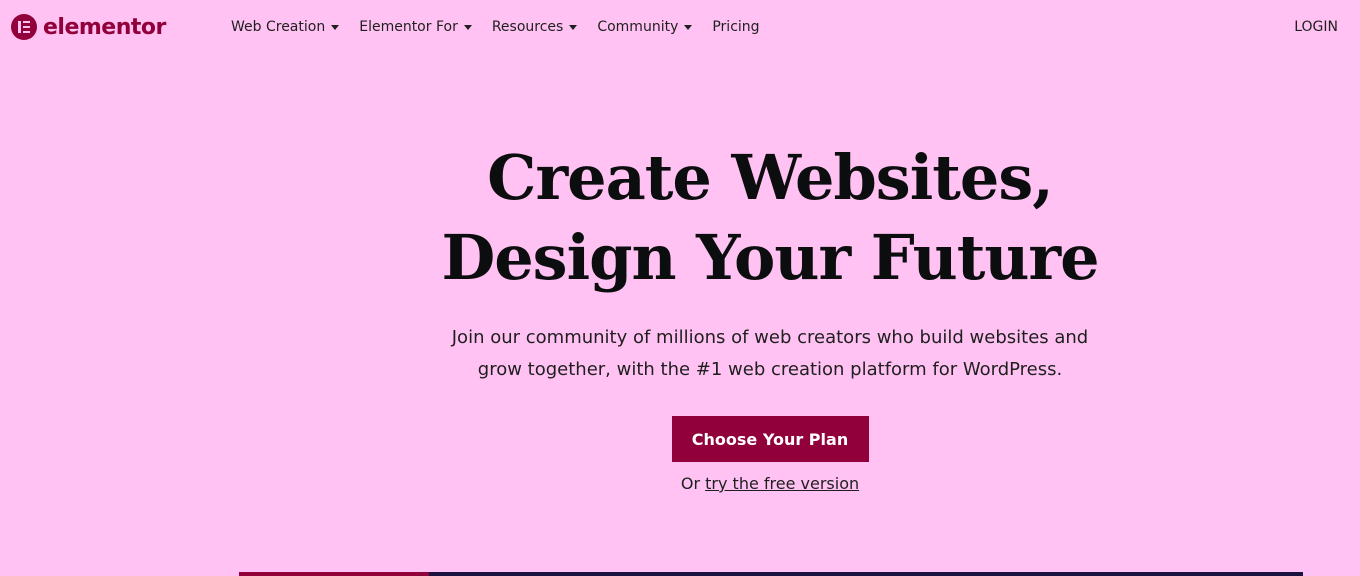 This screenshot has width=1360, height=576. What do you see at coordinates (770, 177) in the screenshot?
I see `hero-title-line-1: Create Websites,` at bounding box center [770, 177].